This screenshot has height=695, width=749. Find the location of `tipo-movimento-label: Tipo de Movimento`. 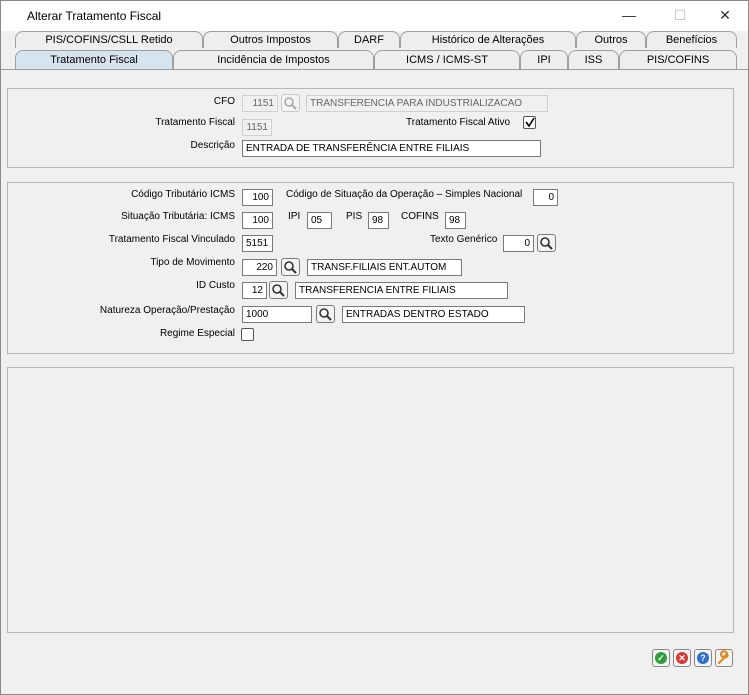

tipo-movimento-label: Tipo de Movimento is located at coordinates (192, 262).